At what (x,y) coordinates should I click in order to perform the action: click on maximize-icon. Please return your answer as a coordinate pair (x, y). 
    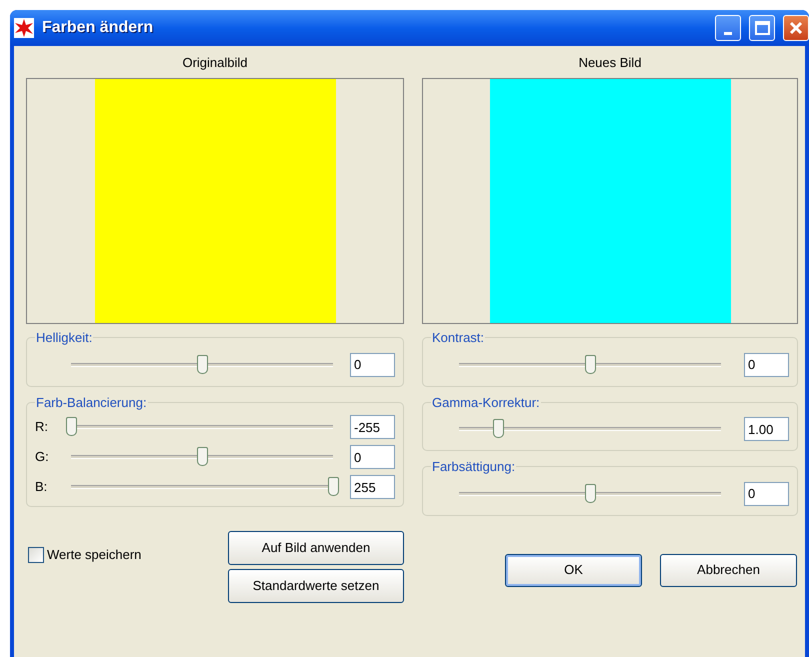
    Looking at the image, I should click on (762, 28).